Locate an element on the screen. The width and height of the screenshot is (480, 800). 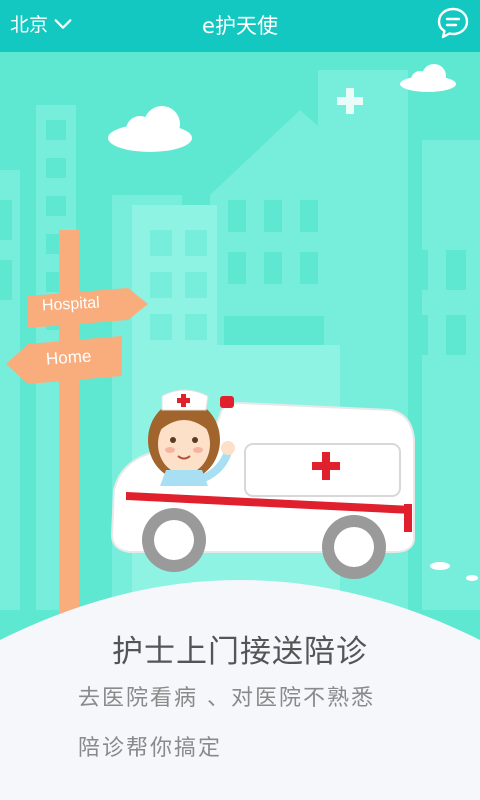
sign-hospital: Hospital is located at coordinates (71, 304).